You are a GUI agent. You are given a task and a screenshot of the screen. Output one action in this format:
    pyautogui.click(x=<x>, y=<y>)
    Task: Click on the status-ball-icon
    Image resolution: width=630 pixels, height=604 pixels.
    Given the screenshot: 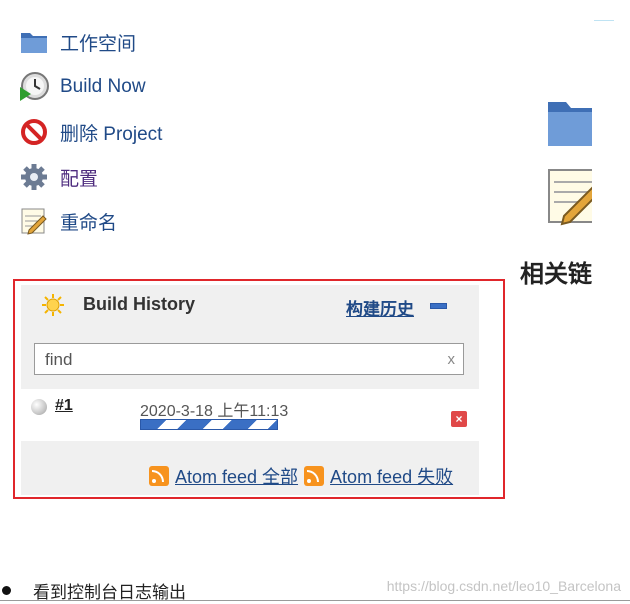 What is the action you would take?
    pyautogui.click(x=39, y=407)
    